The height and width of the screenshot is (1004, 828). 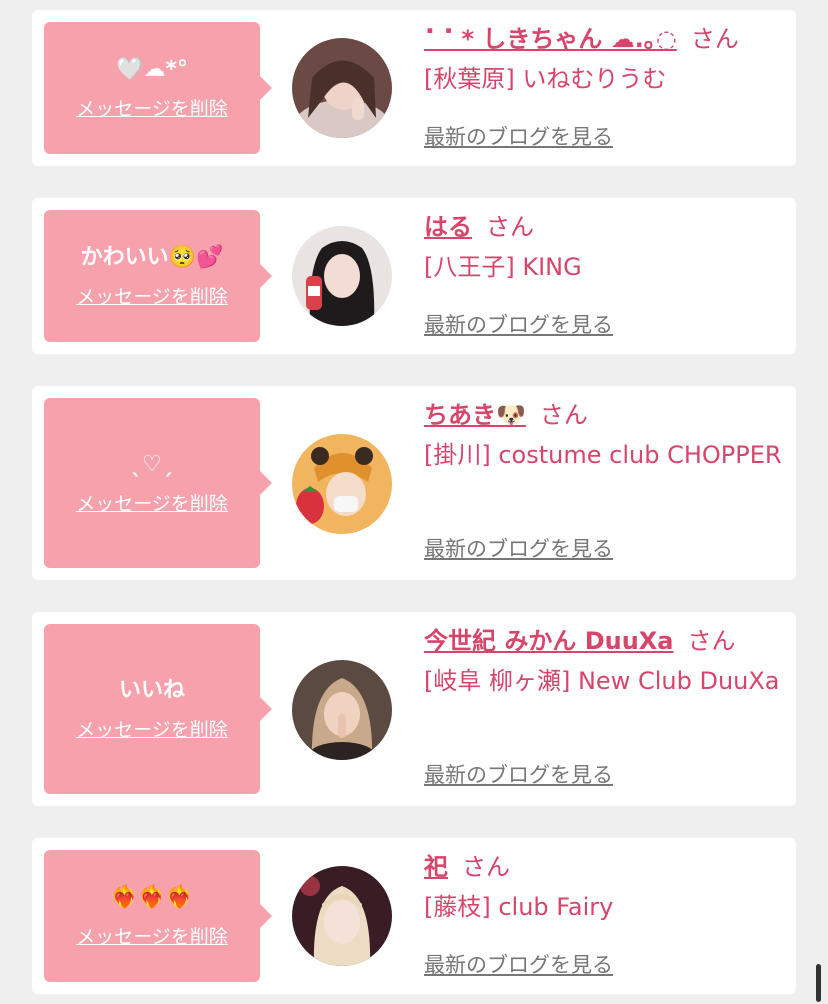 I want to click on message-bubble: いいね メッセージを削除, so click(x=158, y=709).